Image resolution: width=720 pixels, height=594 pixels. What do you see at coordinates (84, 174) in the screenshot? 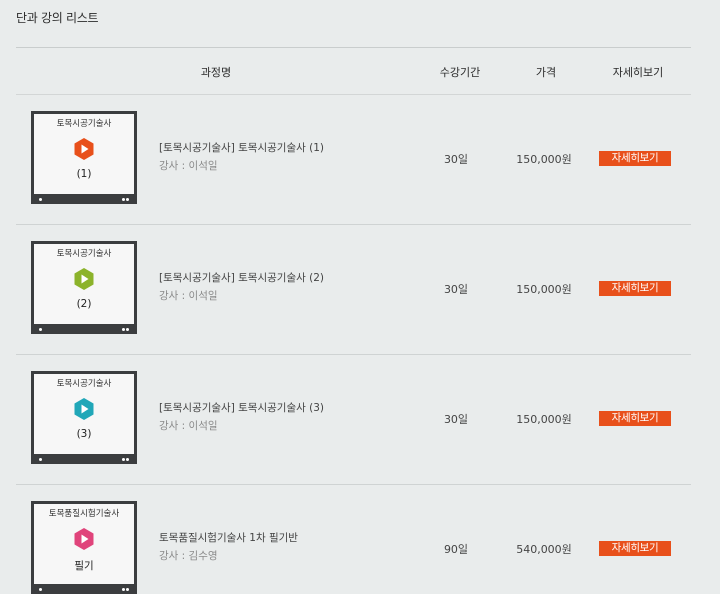
I see `thumbnail-label: (1)` at bounding box center [84, 174].